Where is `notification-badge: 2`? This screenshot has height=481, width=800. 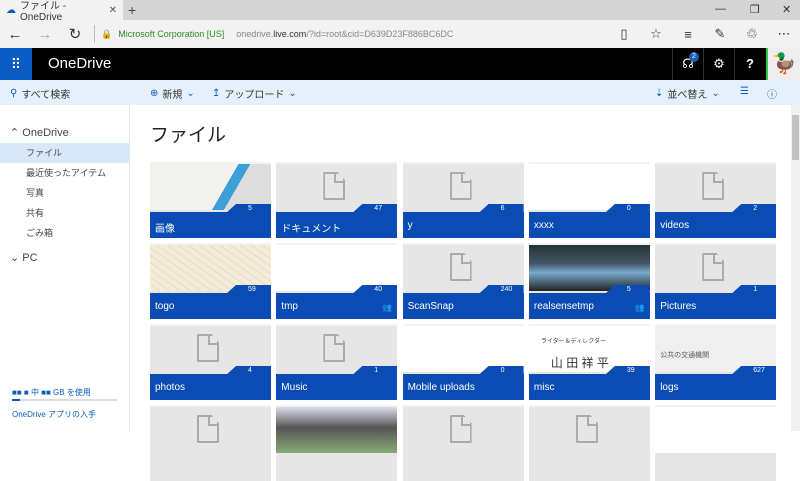
notification-badge: 2 is located at coordinates (694, 57).